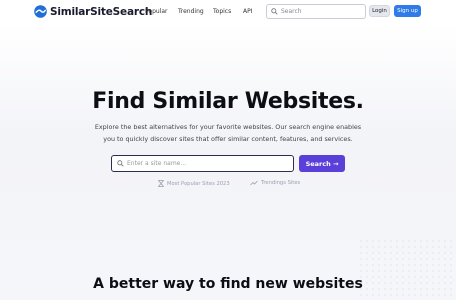  I want to click on popular-sites-link: Most Popular Sites 2023, so click(194, 183).